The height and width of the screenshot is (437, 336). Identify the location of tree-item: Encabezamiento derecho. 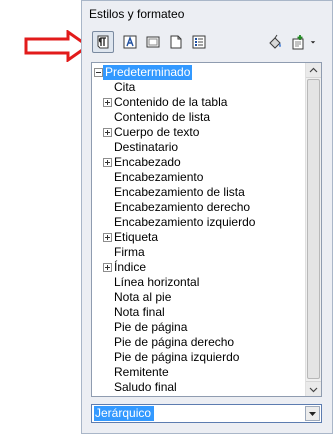
(172, 207).